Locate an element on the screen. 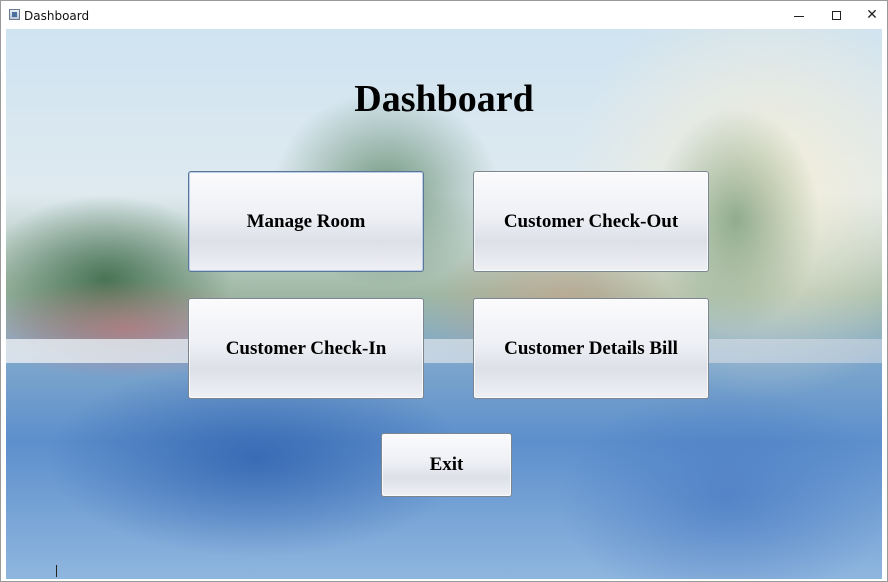 This screenshot has width=888, height=582. page-title: Dashboard is located at coordinates (444, 99).